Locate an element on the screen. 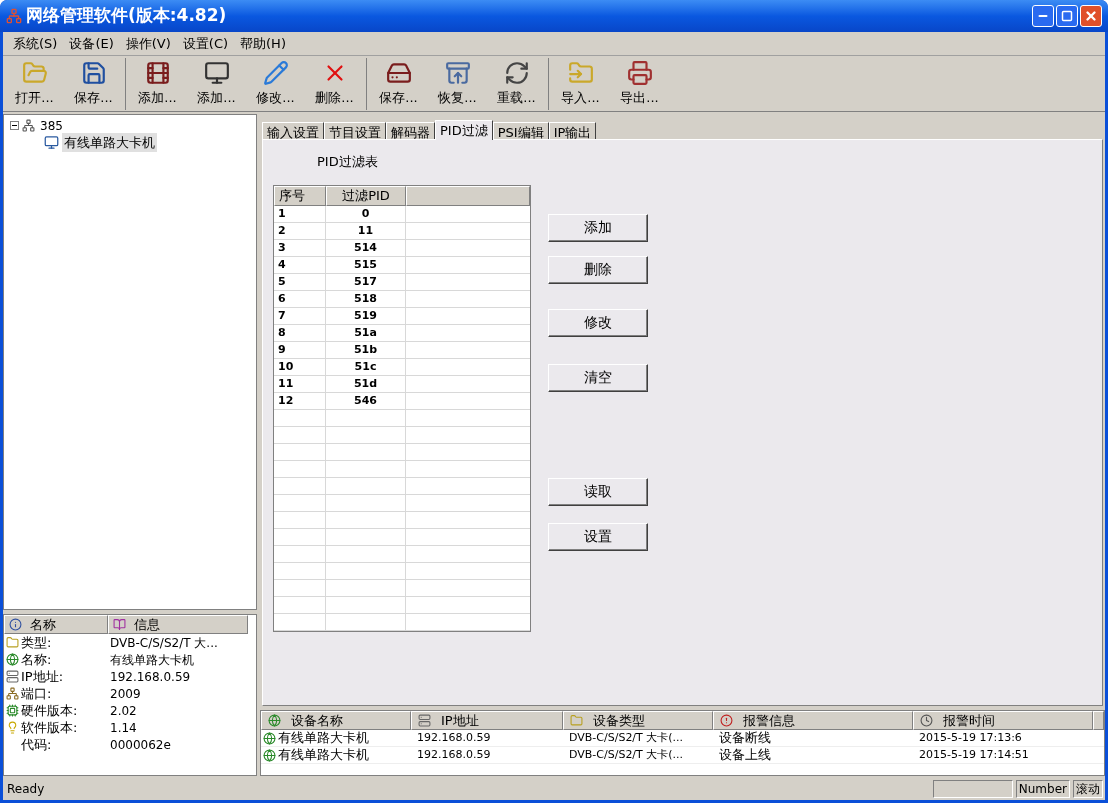 The image size is (1108, 803). tab: 节目设置 is located at coordinates (355, 131).